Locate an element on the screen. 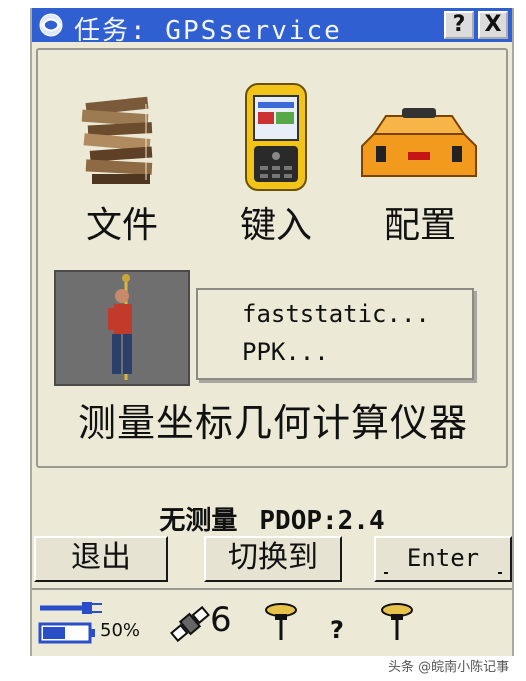  status-bar: 50% 6 ? is located at coordinates (272, 621).